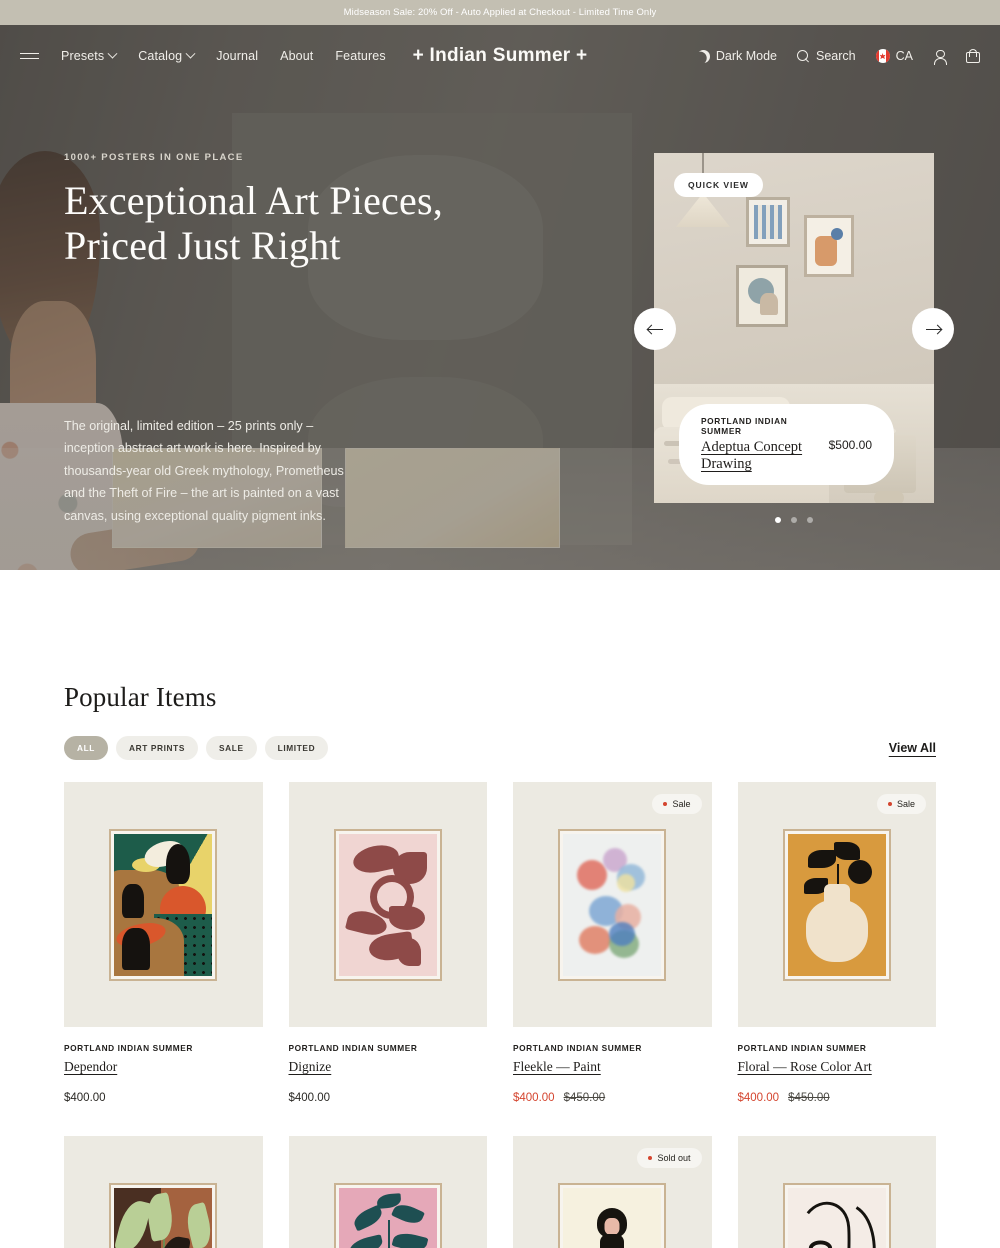 This screenshot has height=1248, width=1000. What do you see at coordinates (674, 1158) in the screenshot?
I see `badge-label: Sold out` at bounding box center [674, 1158].